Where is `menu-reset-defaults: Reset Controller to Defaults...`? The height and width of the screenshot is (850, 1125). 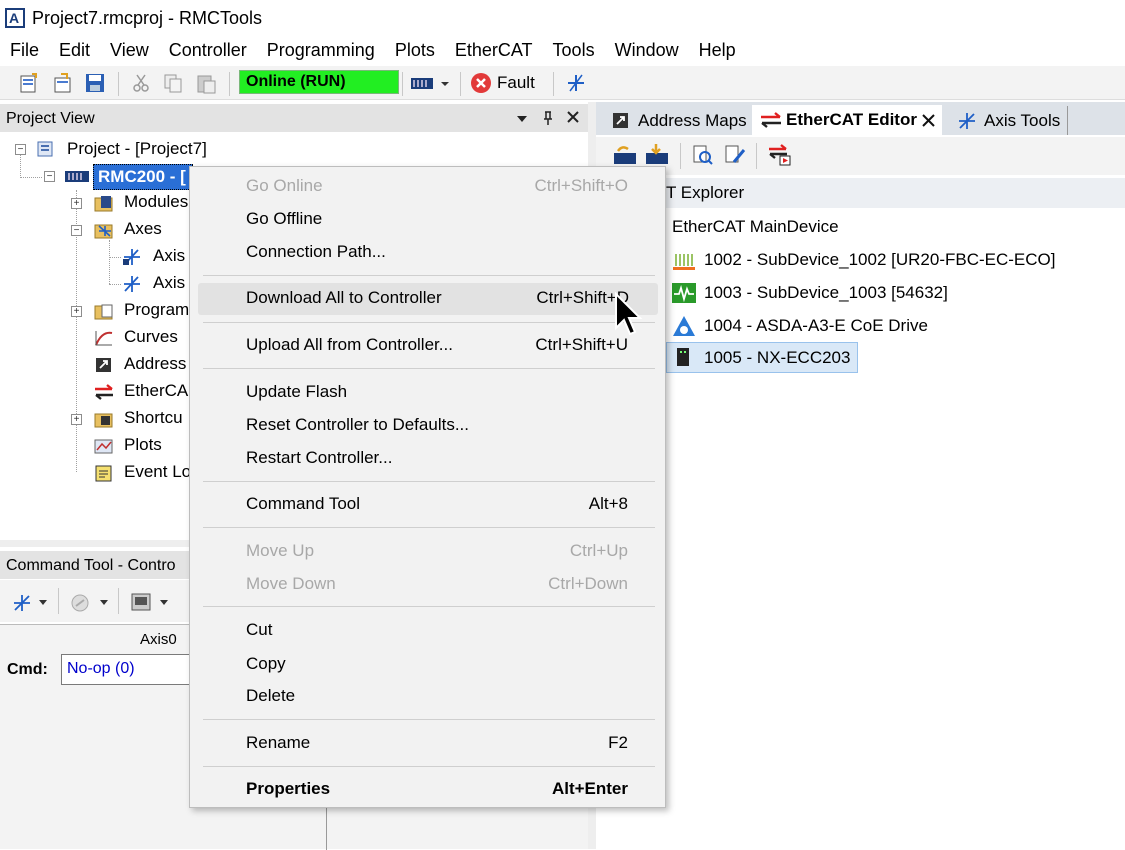 menu-reset-defaults: Reset Controller to Defaults... is located at coordinates (427, 425).